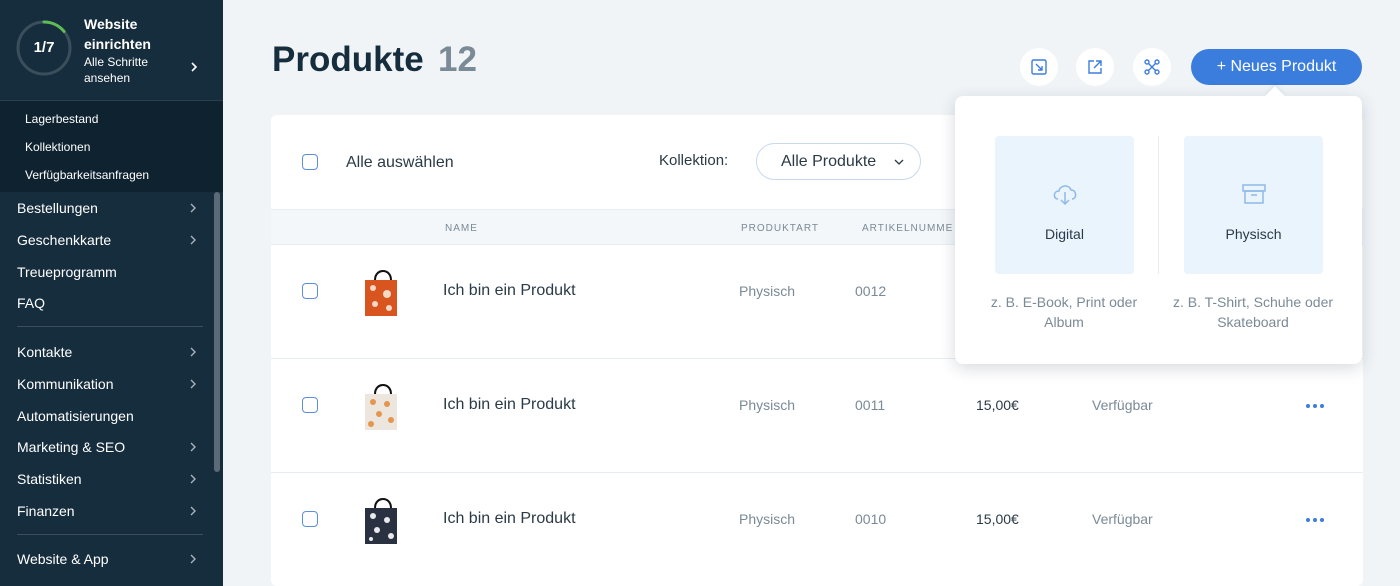 This screenshot has height=586, width=1400. I want to click on product-sku: 0012, so click(871, 291).